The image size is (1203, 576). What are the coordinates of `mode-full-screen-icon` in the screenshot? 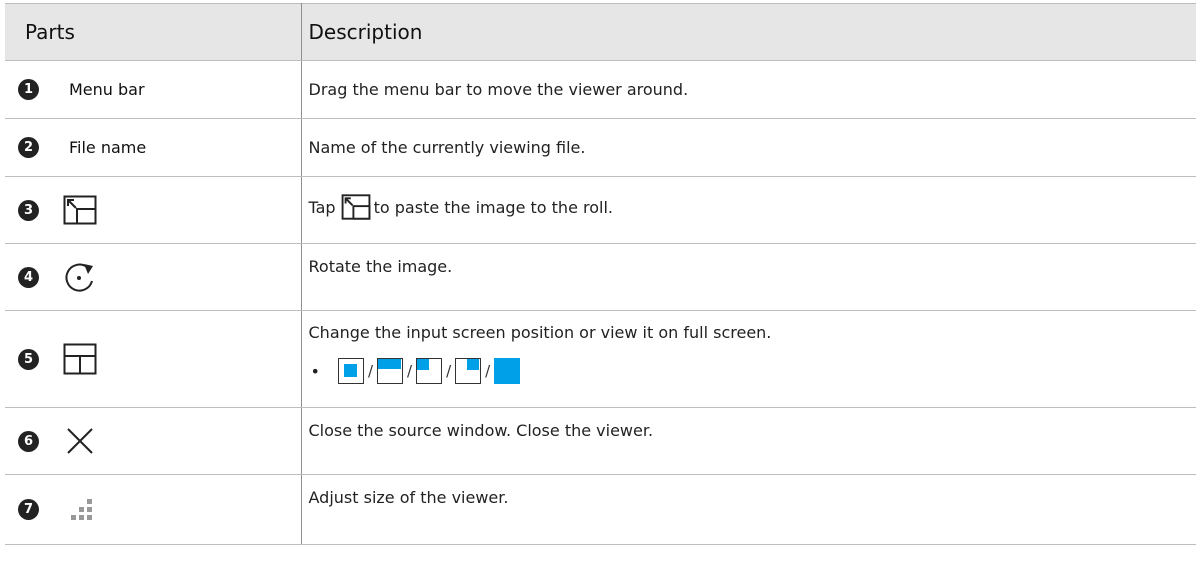 It's located at (507, 371).